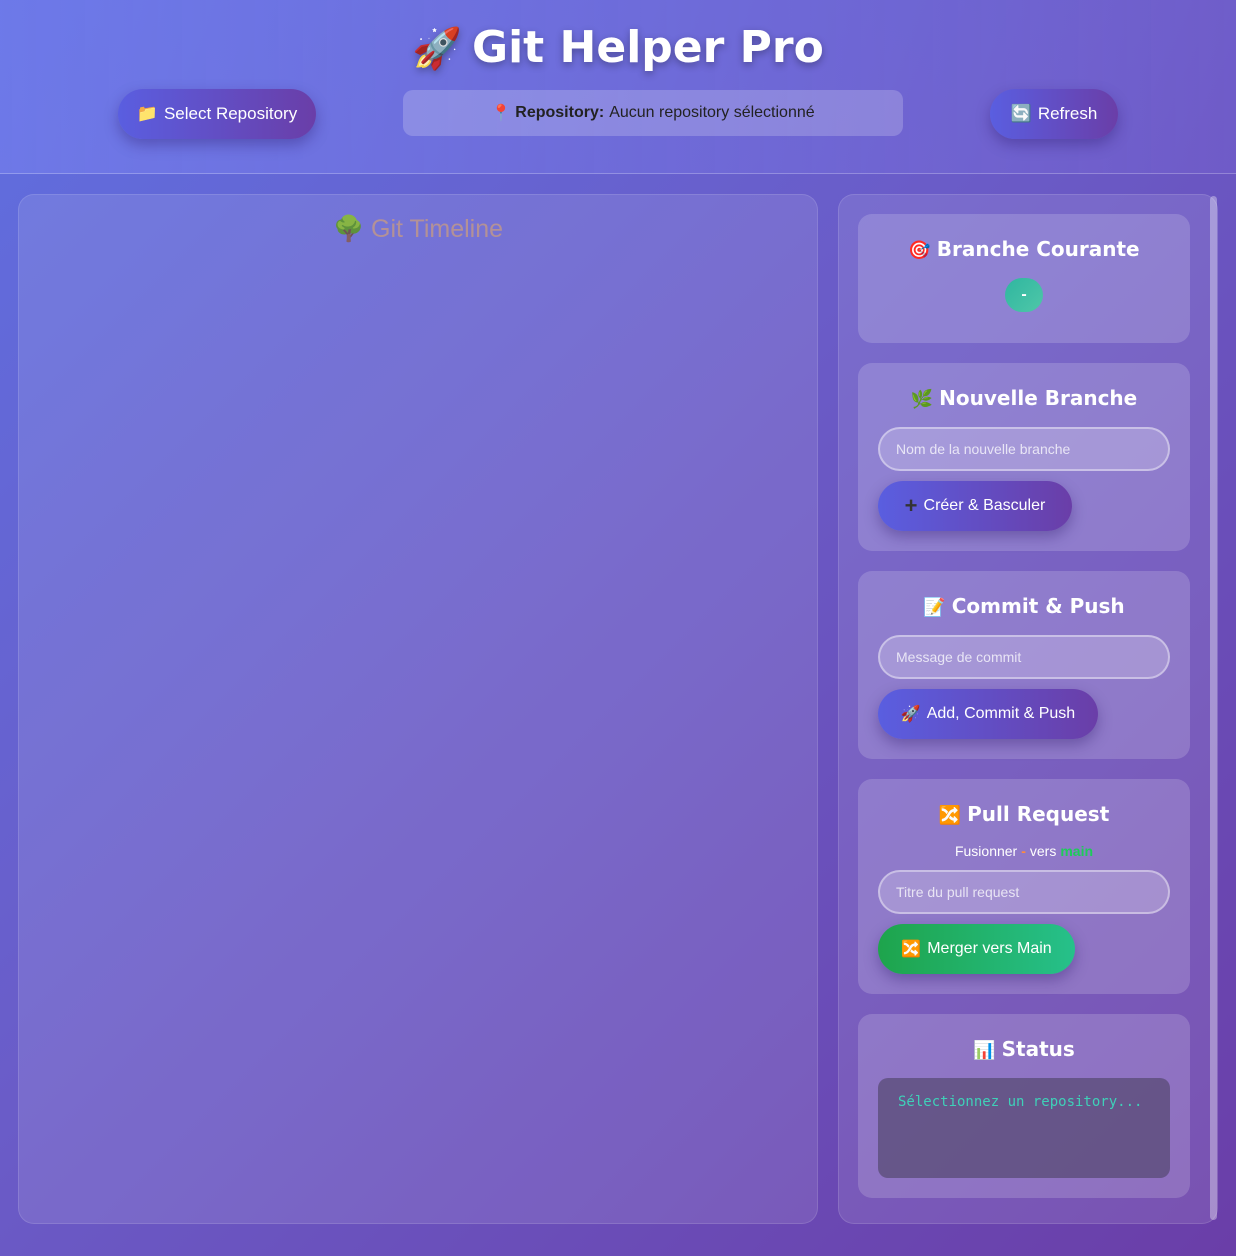 The image size is (1236, 1256). What do you see at coordinates (1213, 708) in the screenshot?
I see `sidebar-scrollbar` at bounding box center [1213, 708].